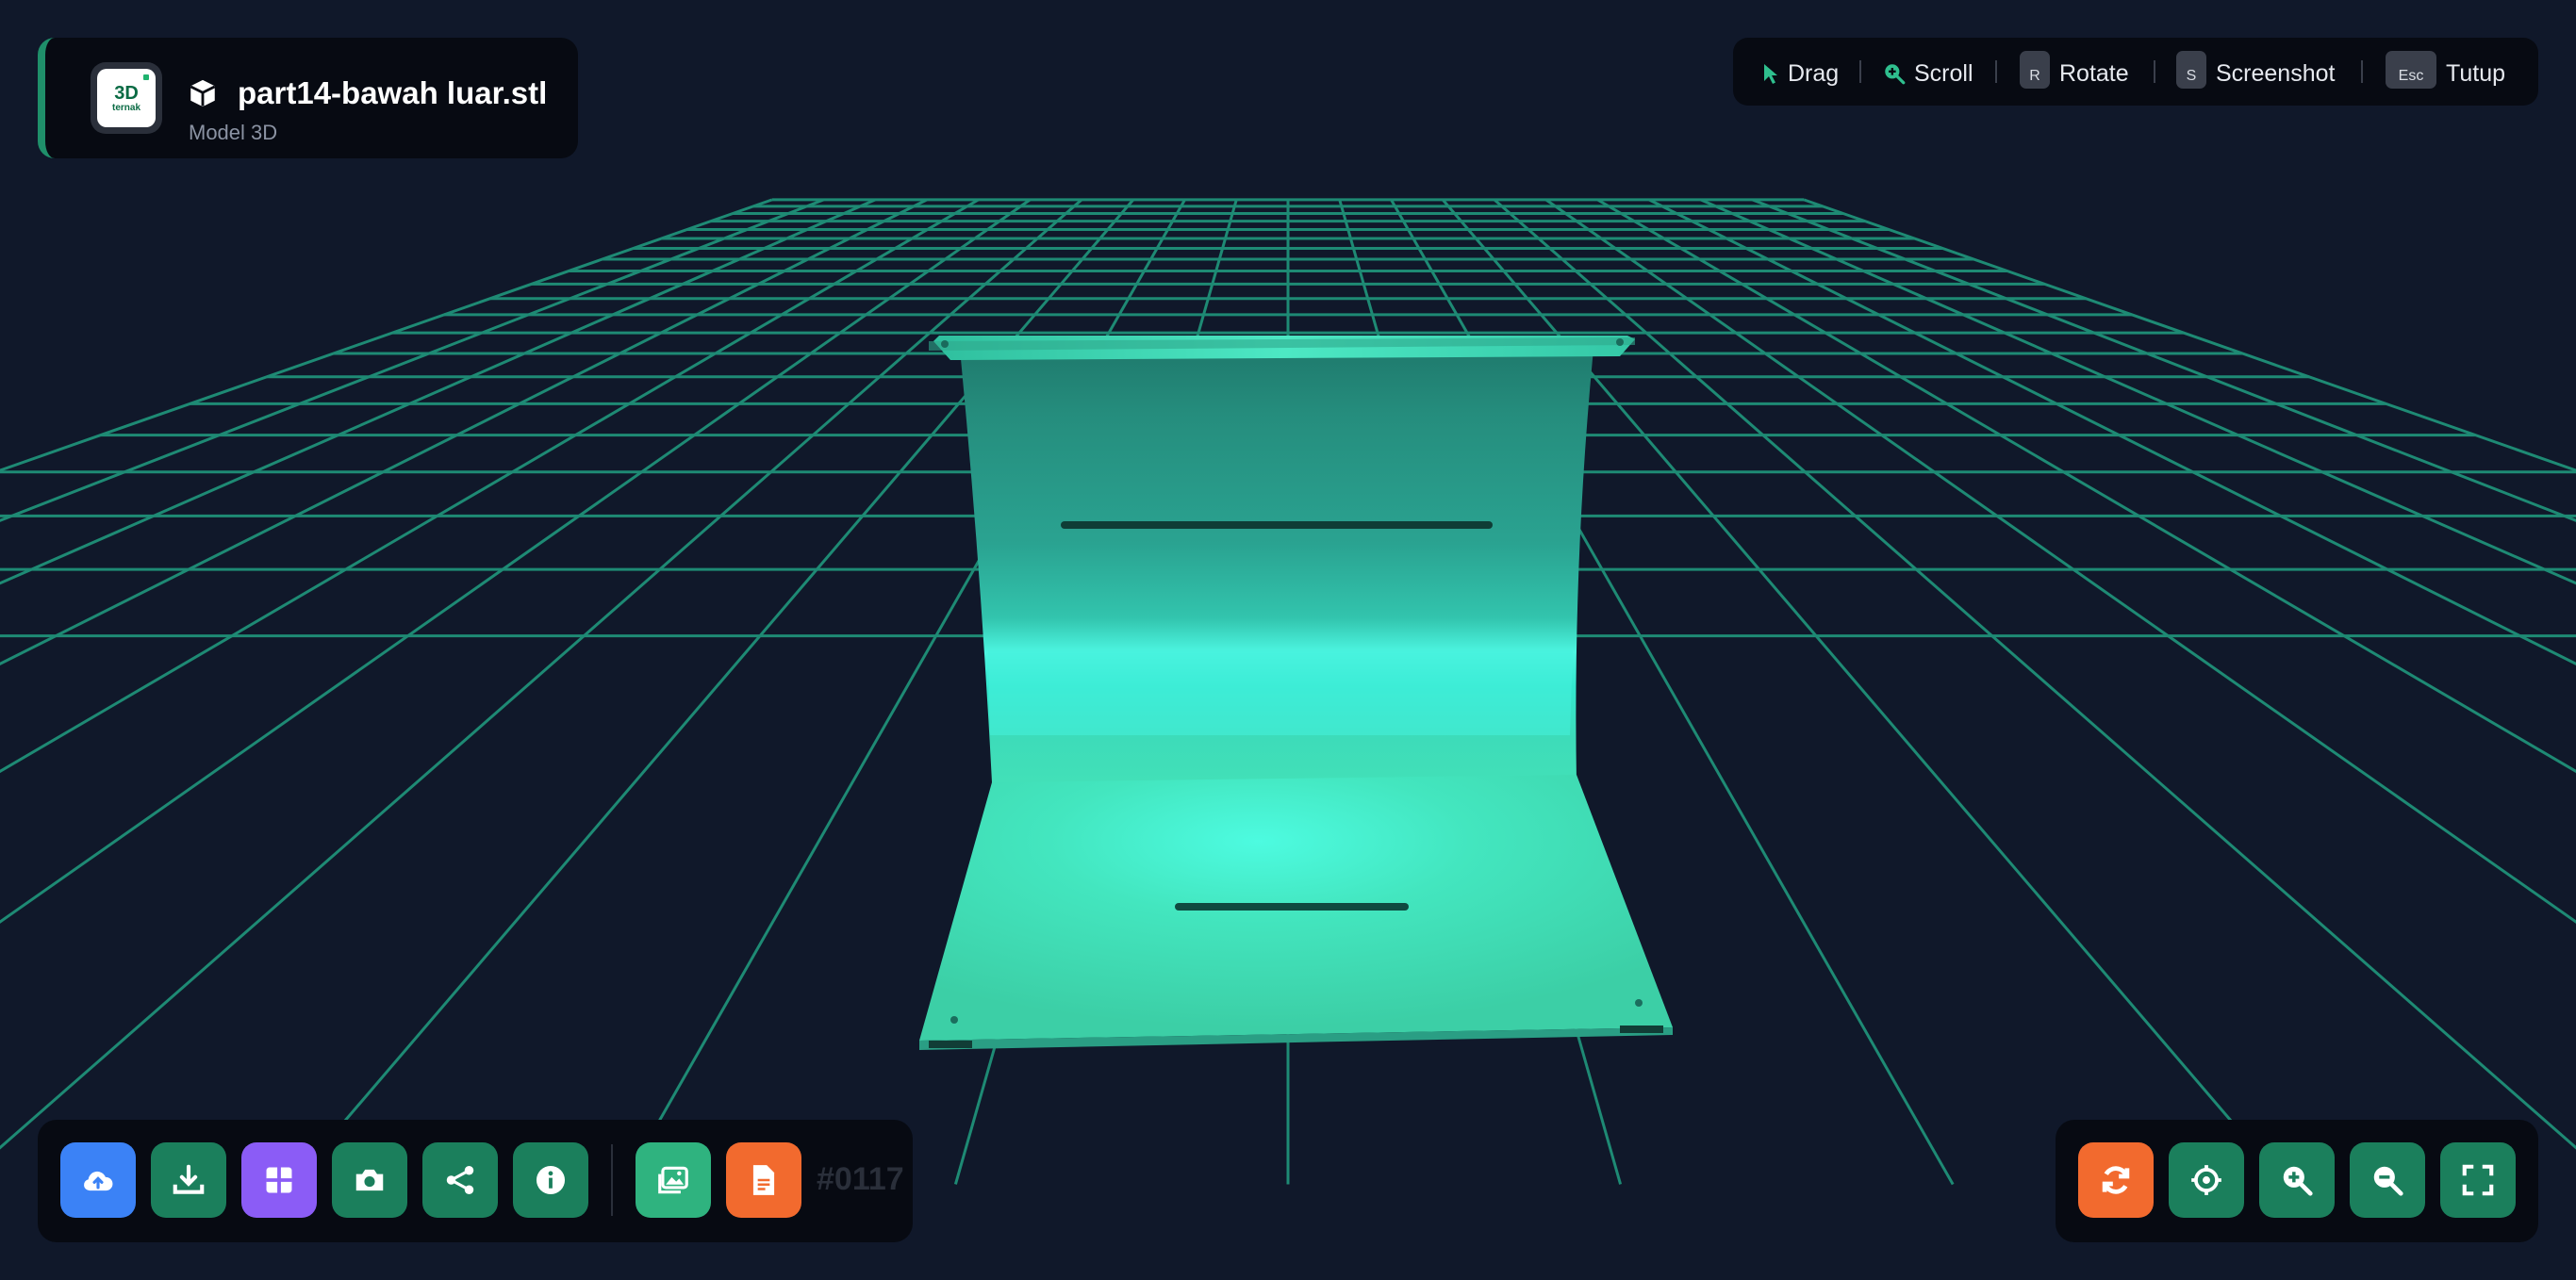 The height and width of the screenshot is (1280, 2576). What do you see at coordinates (2035, 70) in the screenshot?
I see `key-r: R` at bounding box center [2035, 70].